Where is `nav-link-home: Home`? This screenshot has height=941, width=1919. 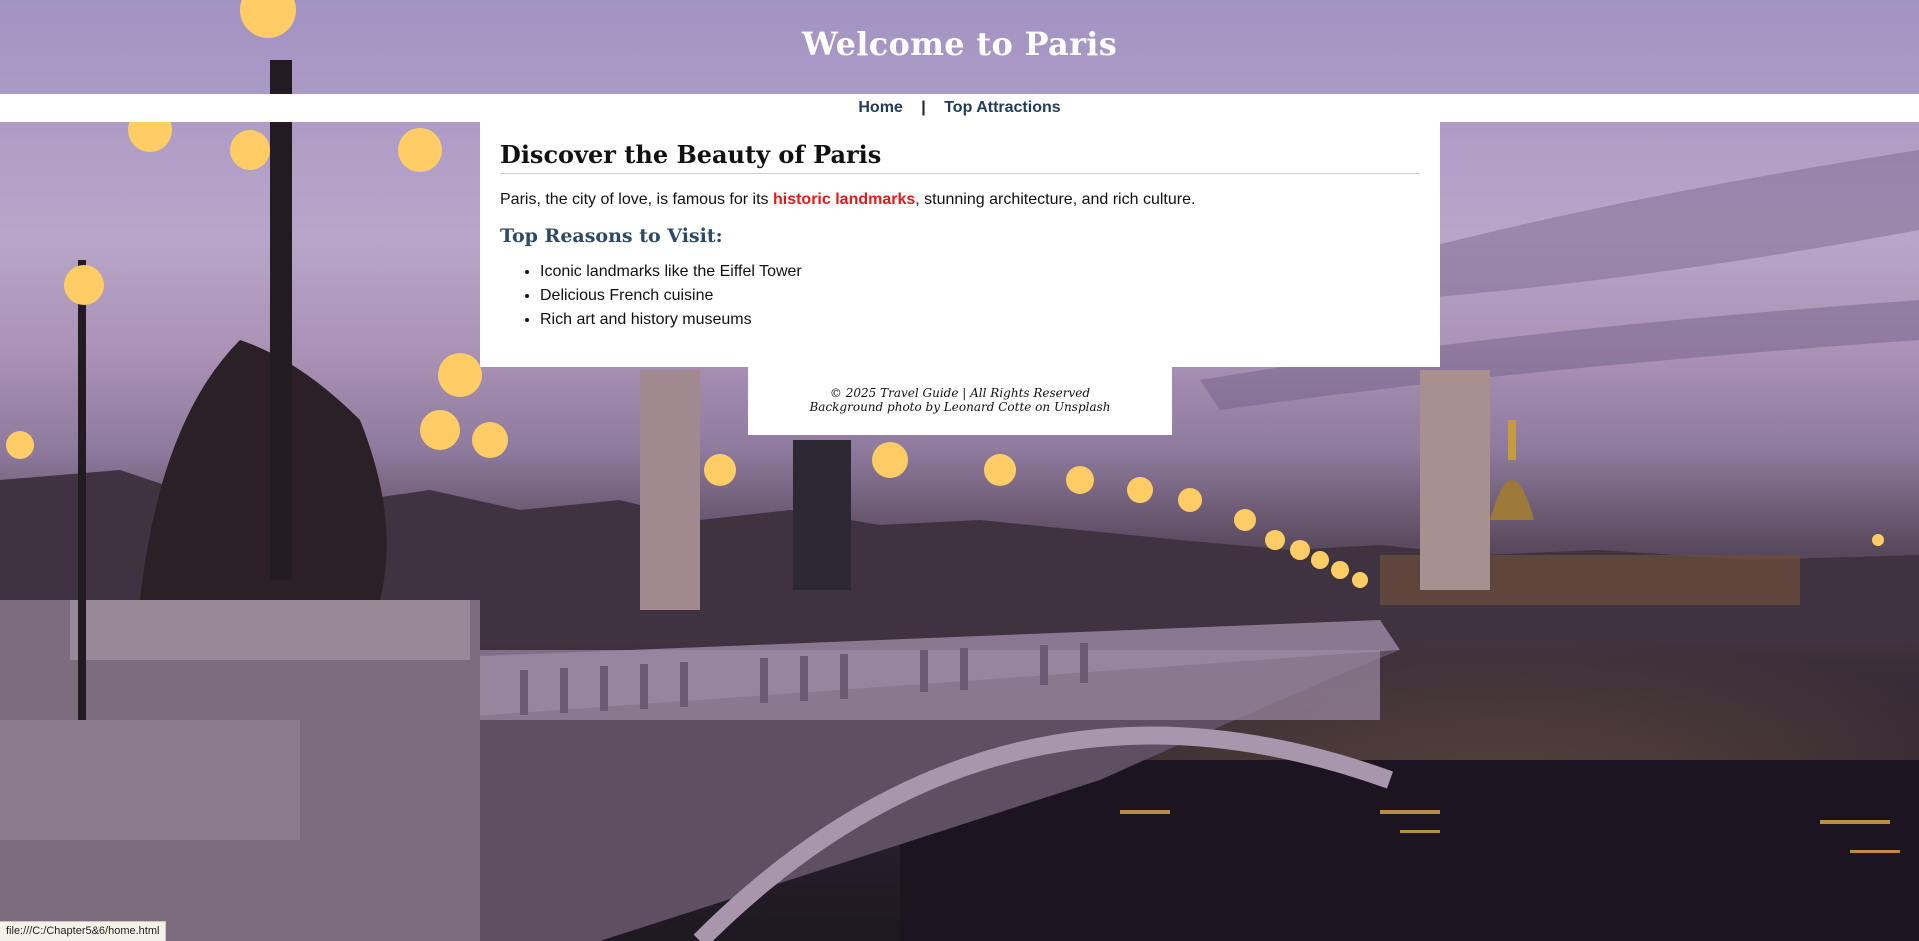
nav-link-home: Home is located at coordinates (880, 107).